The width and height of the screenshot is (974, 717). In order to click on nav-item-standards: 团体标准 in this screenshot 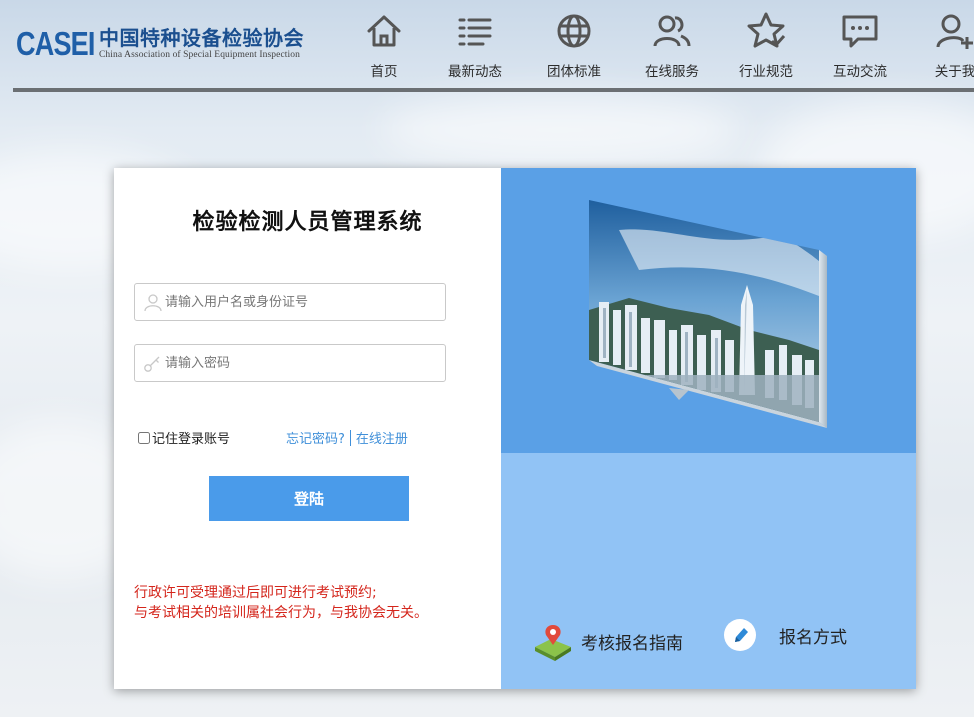, I will do `click(574, 47)`.